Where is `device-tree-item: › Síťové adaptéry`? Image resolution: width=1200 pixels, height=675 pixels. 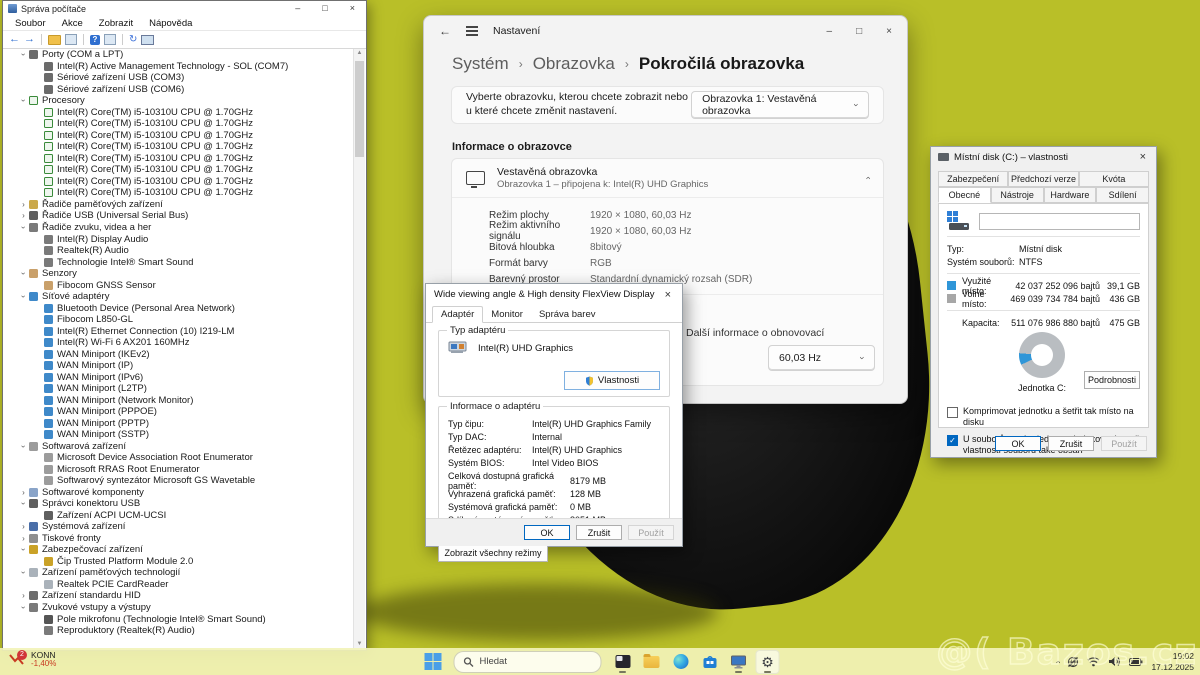 device-tree-item: › Síťové adaptéry is located at coordinates (178, 297).